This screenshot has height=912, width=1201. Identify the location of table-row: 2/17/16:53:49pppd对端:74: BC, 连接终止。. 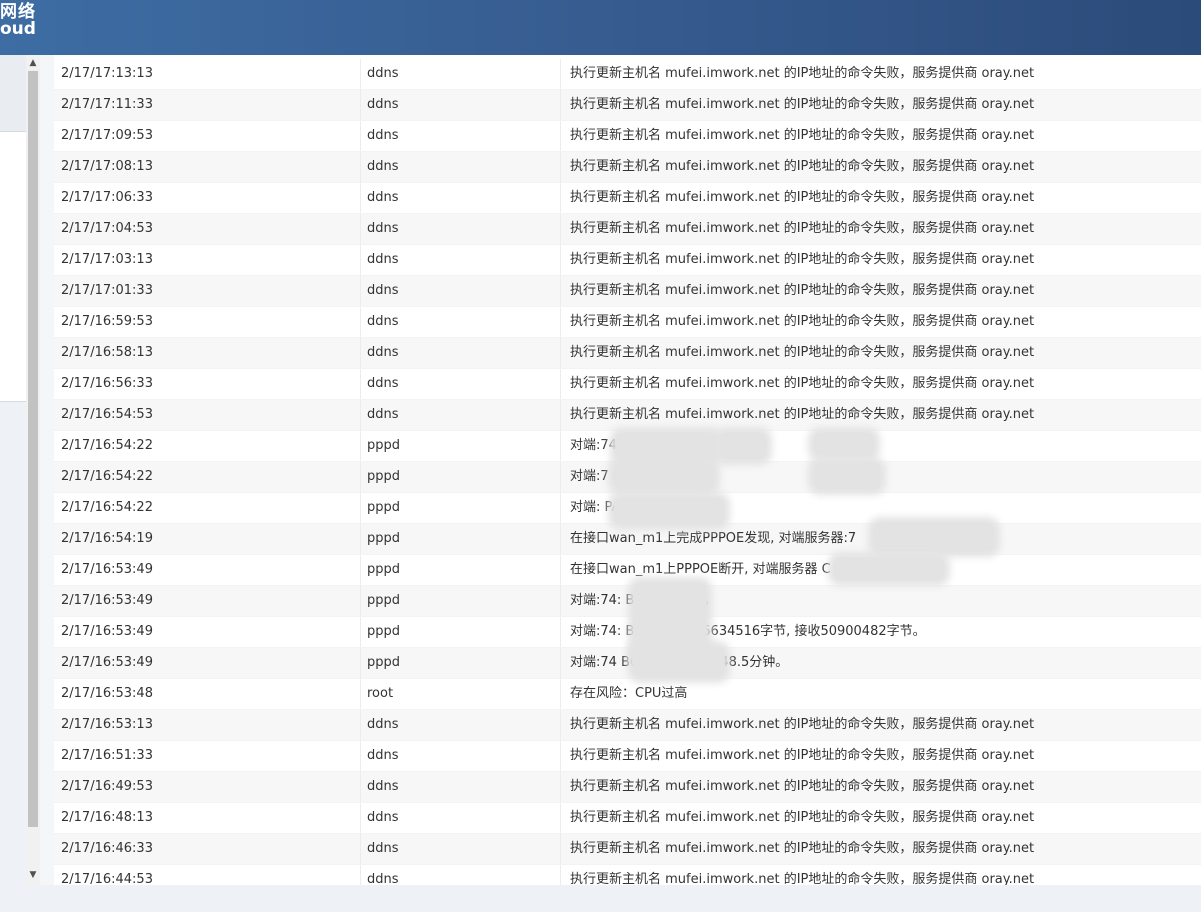
(627, 601).